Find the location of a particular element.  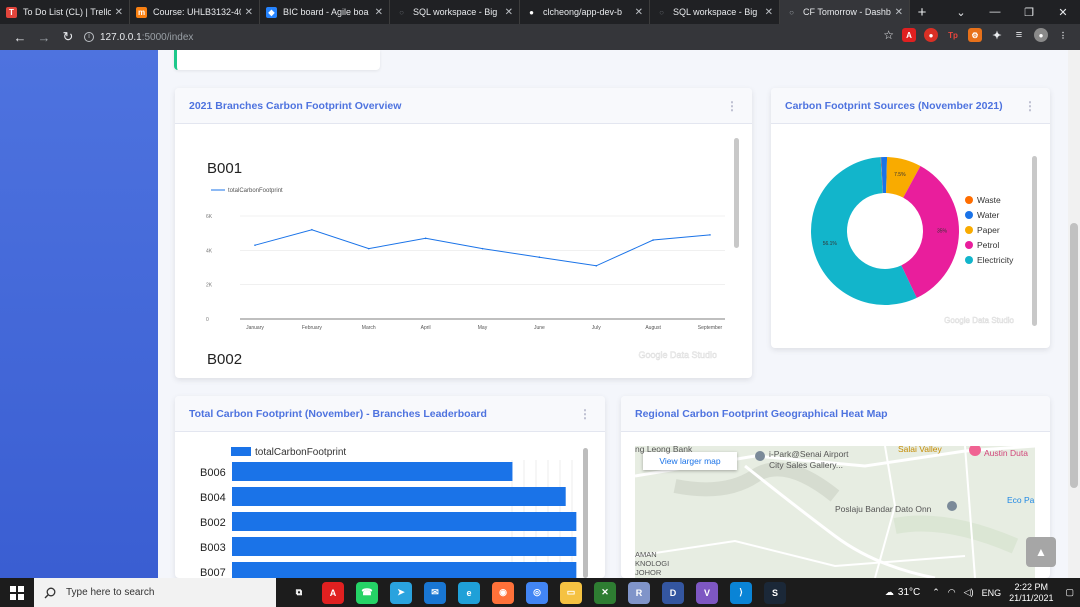

off-ext-icon: ⚙ is located at coordinates (975, 35).